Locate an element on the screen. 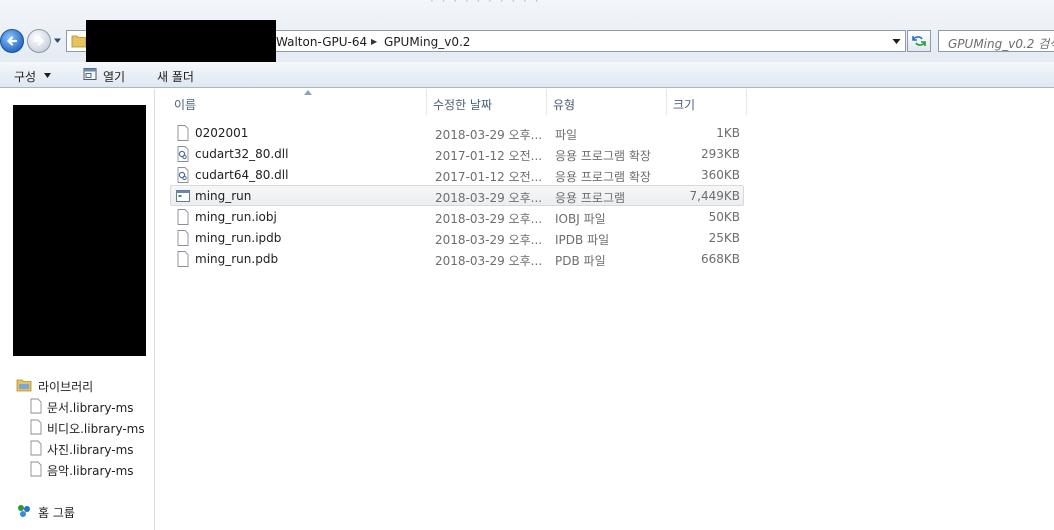  nav-item-homegroup: 홈 그룹 is located at coordinates (77, 511).